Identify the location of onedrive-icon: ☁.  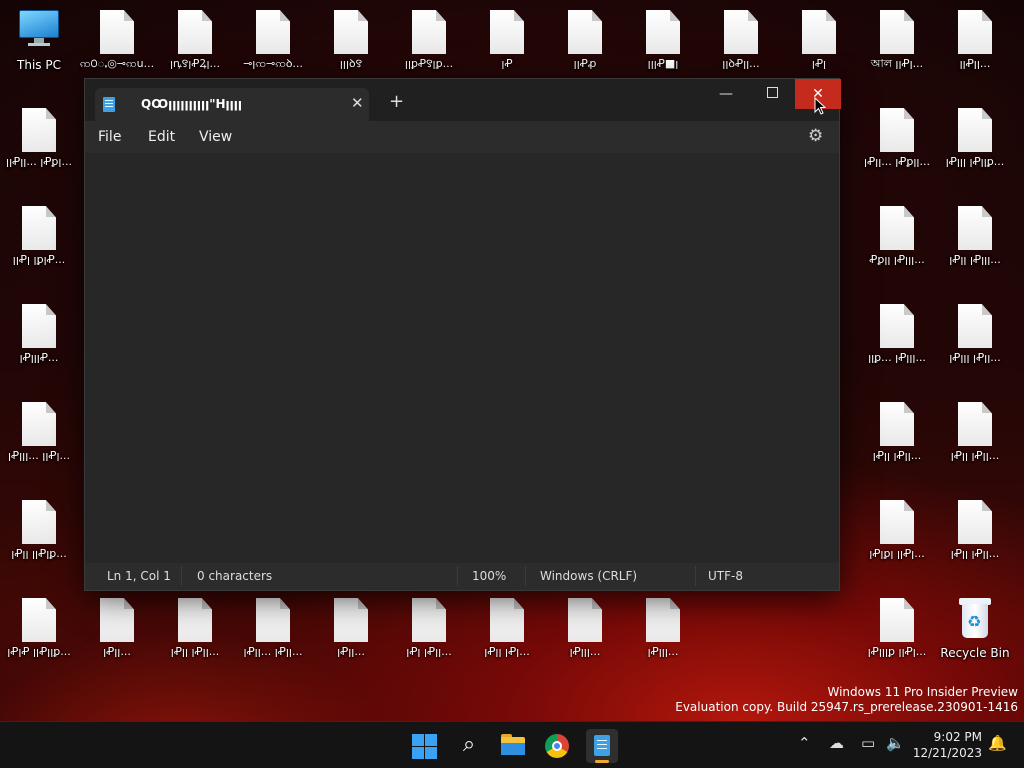
(836, 743).